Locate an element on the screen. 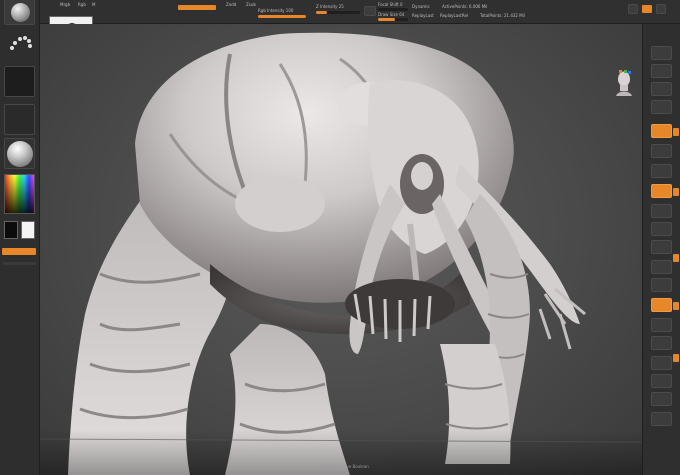 The width and height of the screenshot is (680, 475). draw-size-fill is located at coordinates (386, 19).